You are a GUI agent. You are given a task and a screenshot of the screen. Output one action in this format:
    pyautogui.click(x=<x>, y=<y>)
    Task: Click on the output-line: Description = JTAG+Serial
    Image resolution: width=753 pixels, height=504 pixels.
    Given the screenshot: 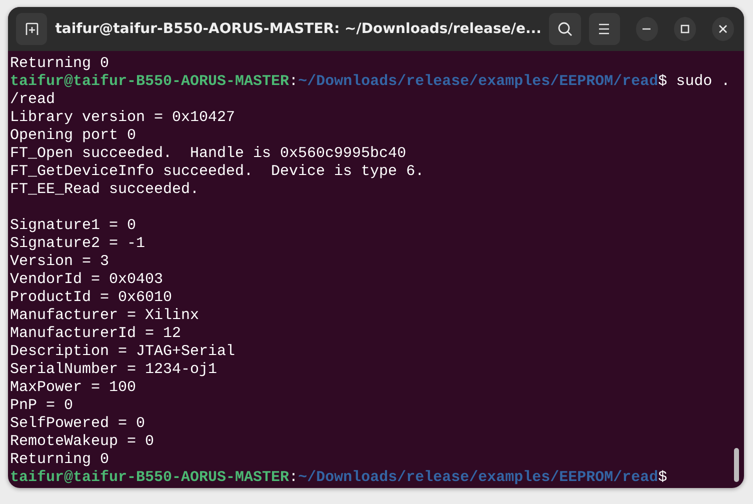 What is the action you would take?
    pyautogui.click(x=123, y=351)
    